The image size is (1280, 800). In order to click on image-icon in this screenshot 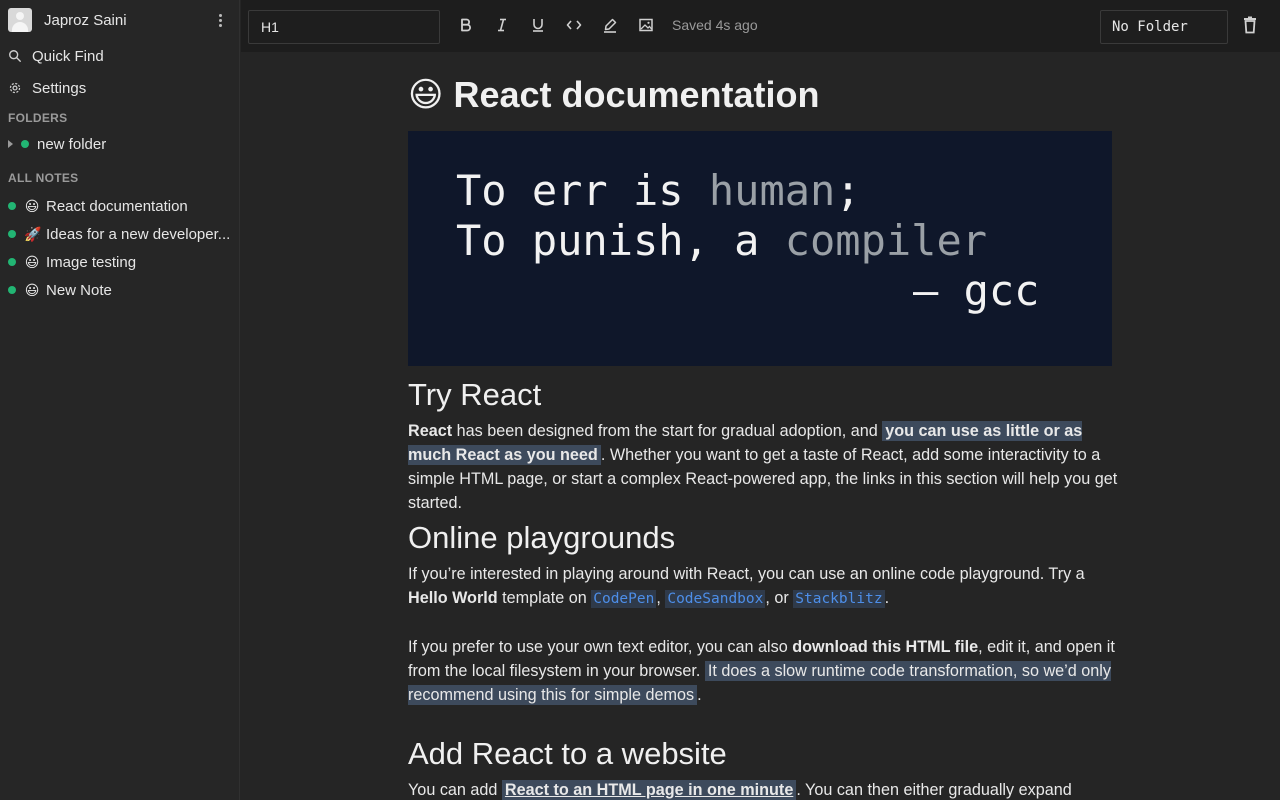, I will do `click(646, 25)`.